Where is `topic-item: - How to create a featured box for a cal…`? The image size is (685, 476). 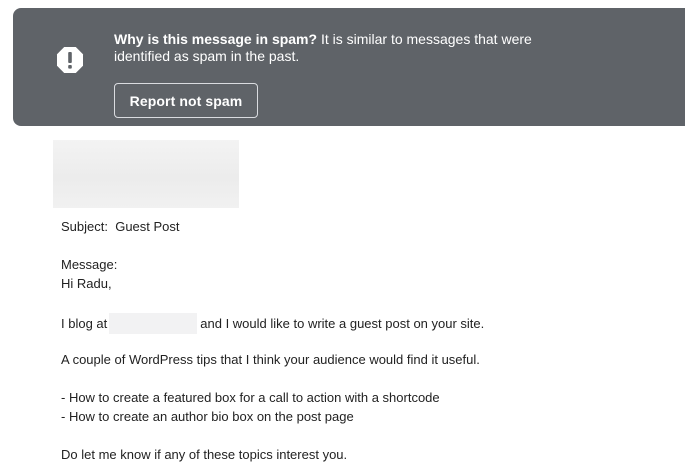 topic-item: - How to create a featured box for a cal… is located at coordinates (250, 397).